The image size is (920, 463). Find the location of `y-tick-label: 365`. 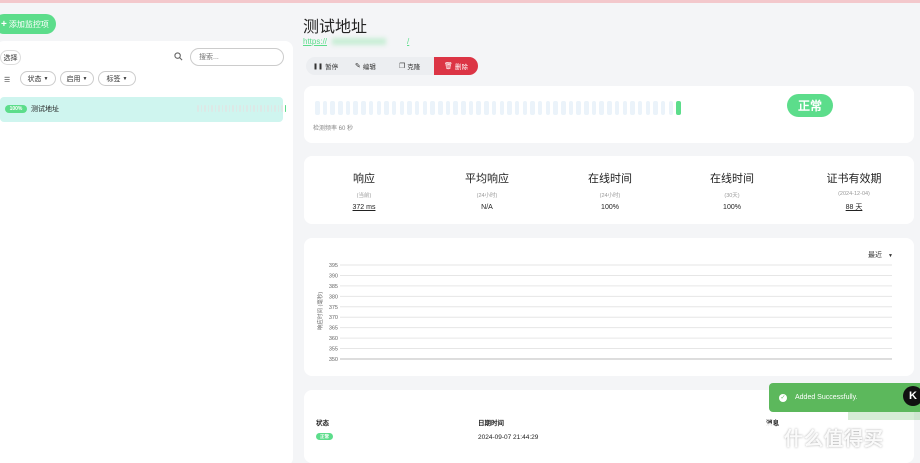

y-tick-label: 365 is located at coordinates (333, 329).